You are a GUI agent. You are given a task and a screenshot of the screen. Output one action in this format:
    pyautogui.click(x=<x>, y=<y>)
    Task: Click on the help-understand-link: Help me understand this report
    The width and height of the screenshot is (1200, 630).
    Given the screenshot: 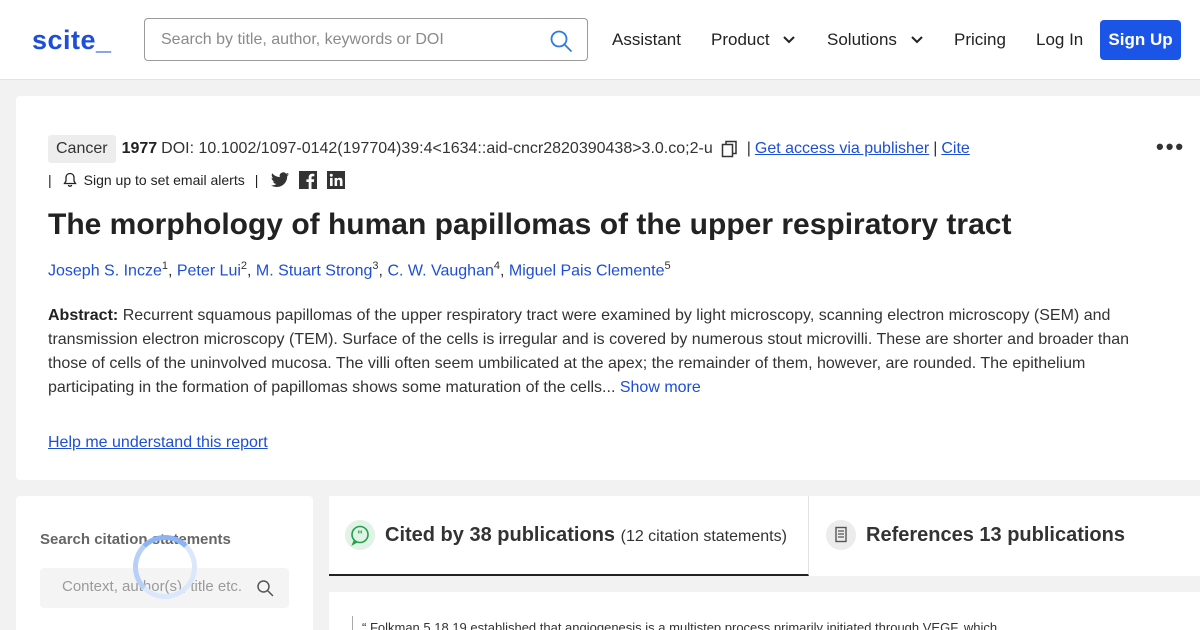 What is the action you would take?
    pyautogui.click(x=158, y=443)
    